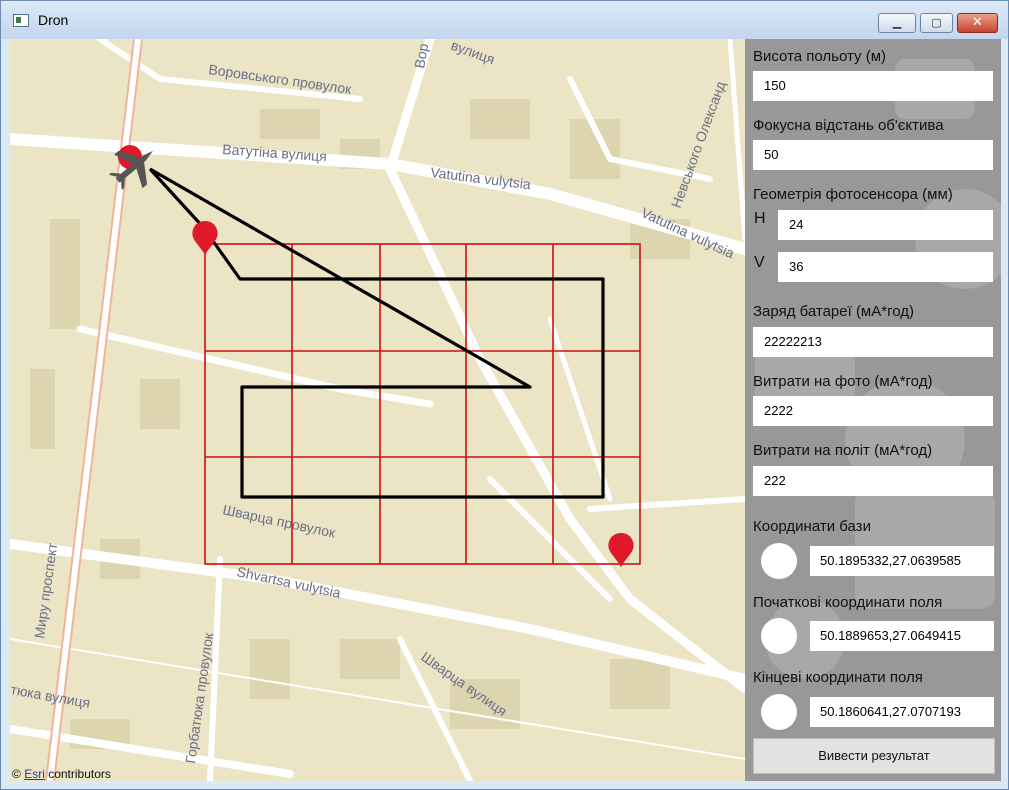 This screenshot has width=1009, height=790. I want to click on close-icon: ✕, so click(977, 22).